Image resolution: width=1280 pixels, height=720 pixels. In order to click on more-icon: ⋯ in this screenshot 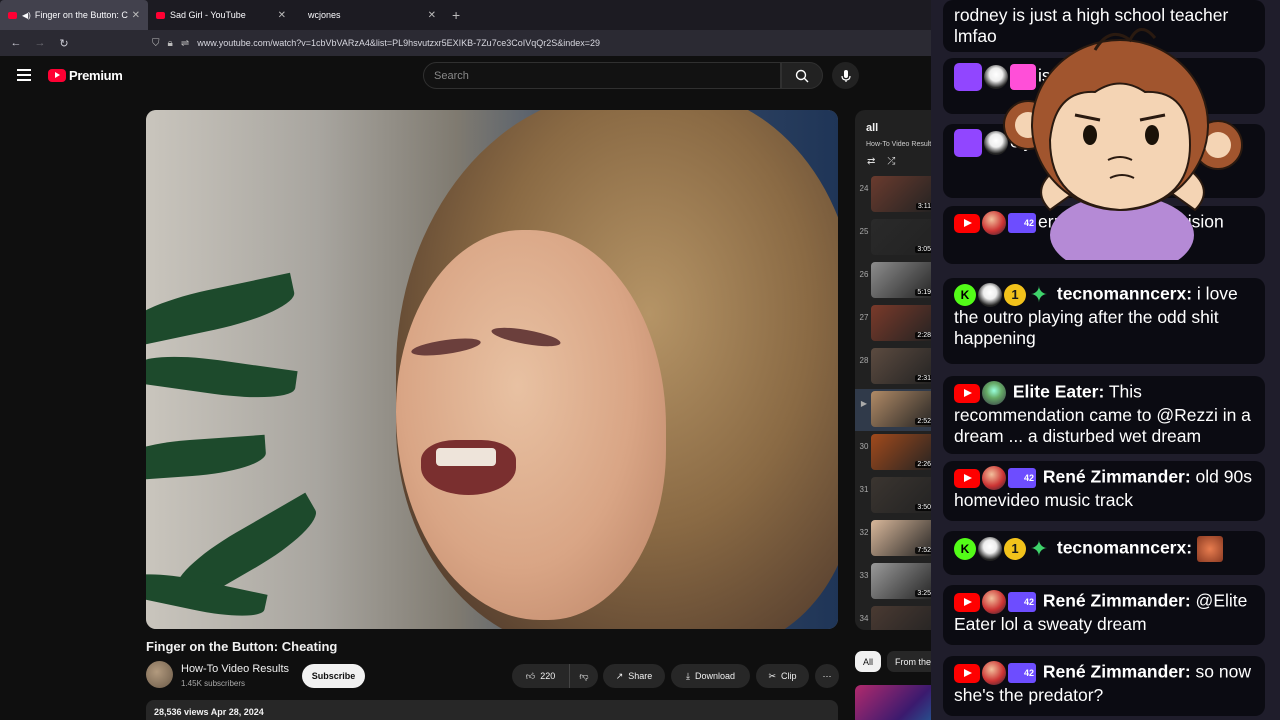, I will do `click(827, 675)`.